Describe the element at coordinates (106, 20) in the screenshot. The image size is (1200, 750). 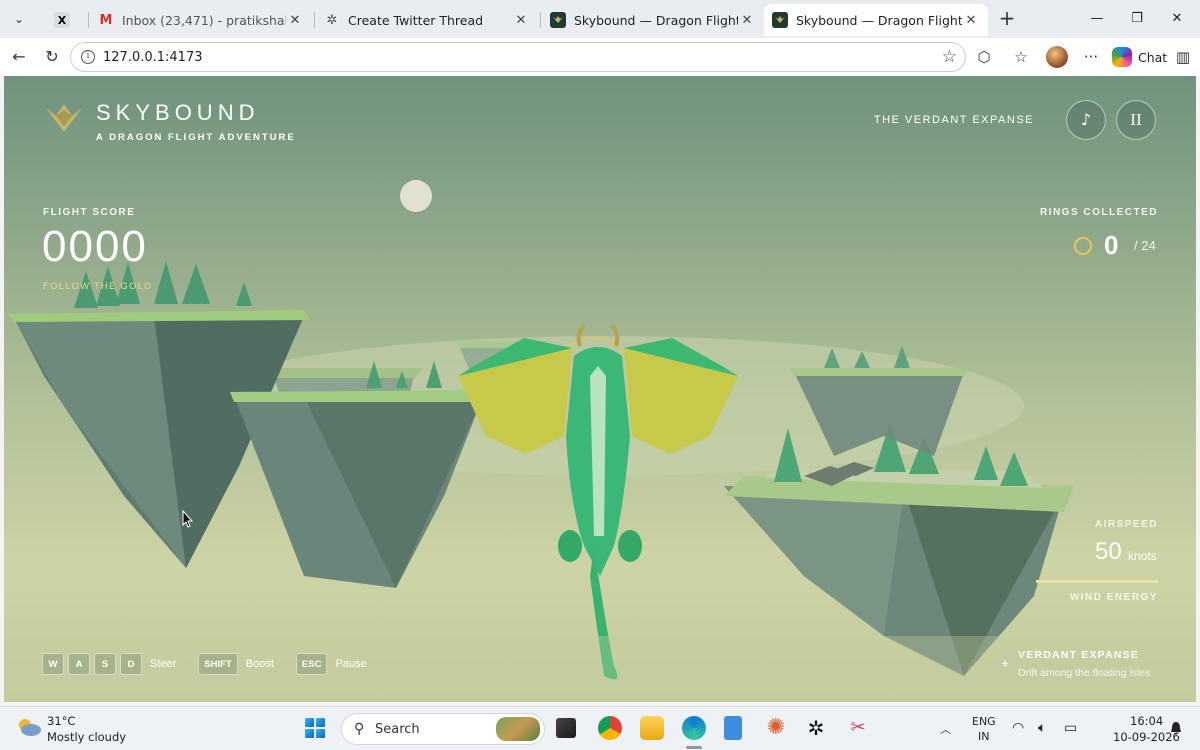
I see `gmail-icon: M` at that location.